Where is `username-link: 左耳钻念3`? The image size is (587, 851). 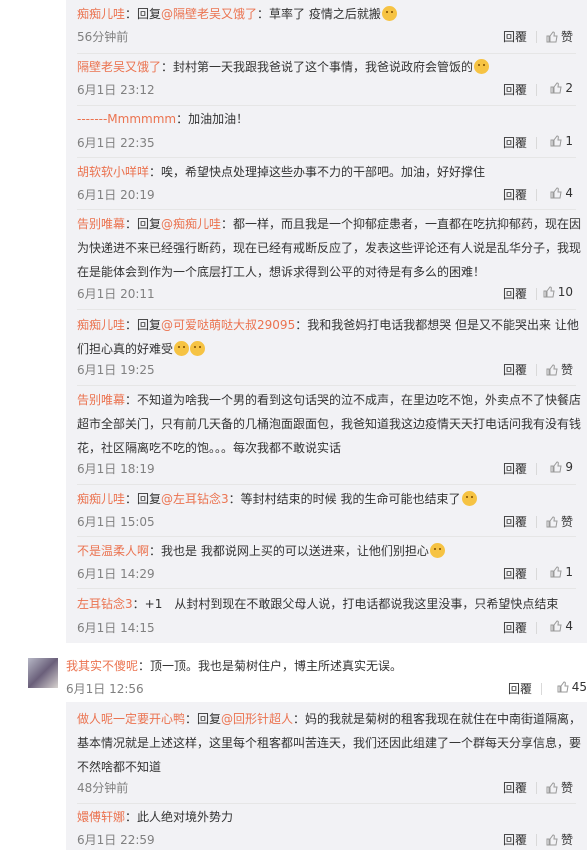
username-link: 左耳钻念3 is located at coordinates (105, 604).